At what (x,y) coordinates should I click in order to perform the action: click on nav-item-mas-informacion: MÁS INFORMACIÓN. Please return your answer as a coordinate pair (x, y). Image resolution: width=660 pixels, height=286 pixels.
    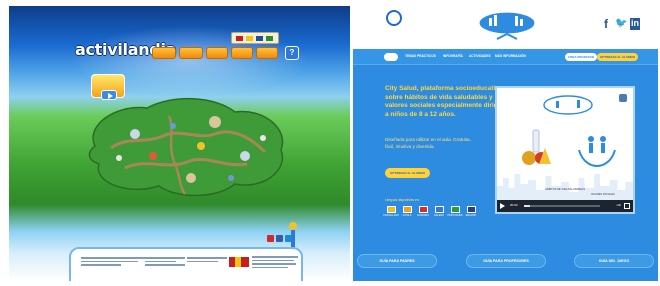
    Looking at the image, I should click on (510, 56).